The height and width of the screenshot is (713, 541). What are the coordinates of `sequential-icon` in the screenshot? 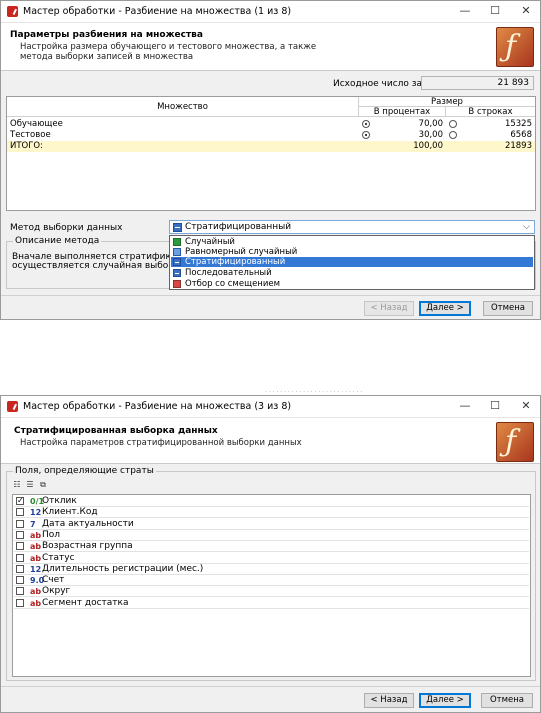 It's located at (177, 273).